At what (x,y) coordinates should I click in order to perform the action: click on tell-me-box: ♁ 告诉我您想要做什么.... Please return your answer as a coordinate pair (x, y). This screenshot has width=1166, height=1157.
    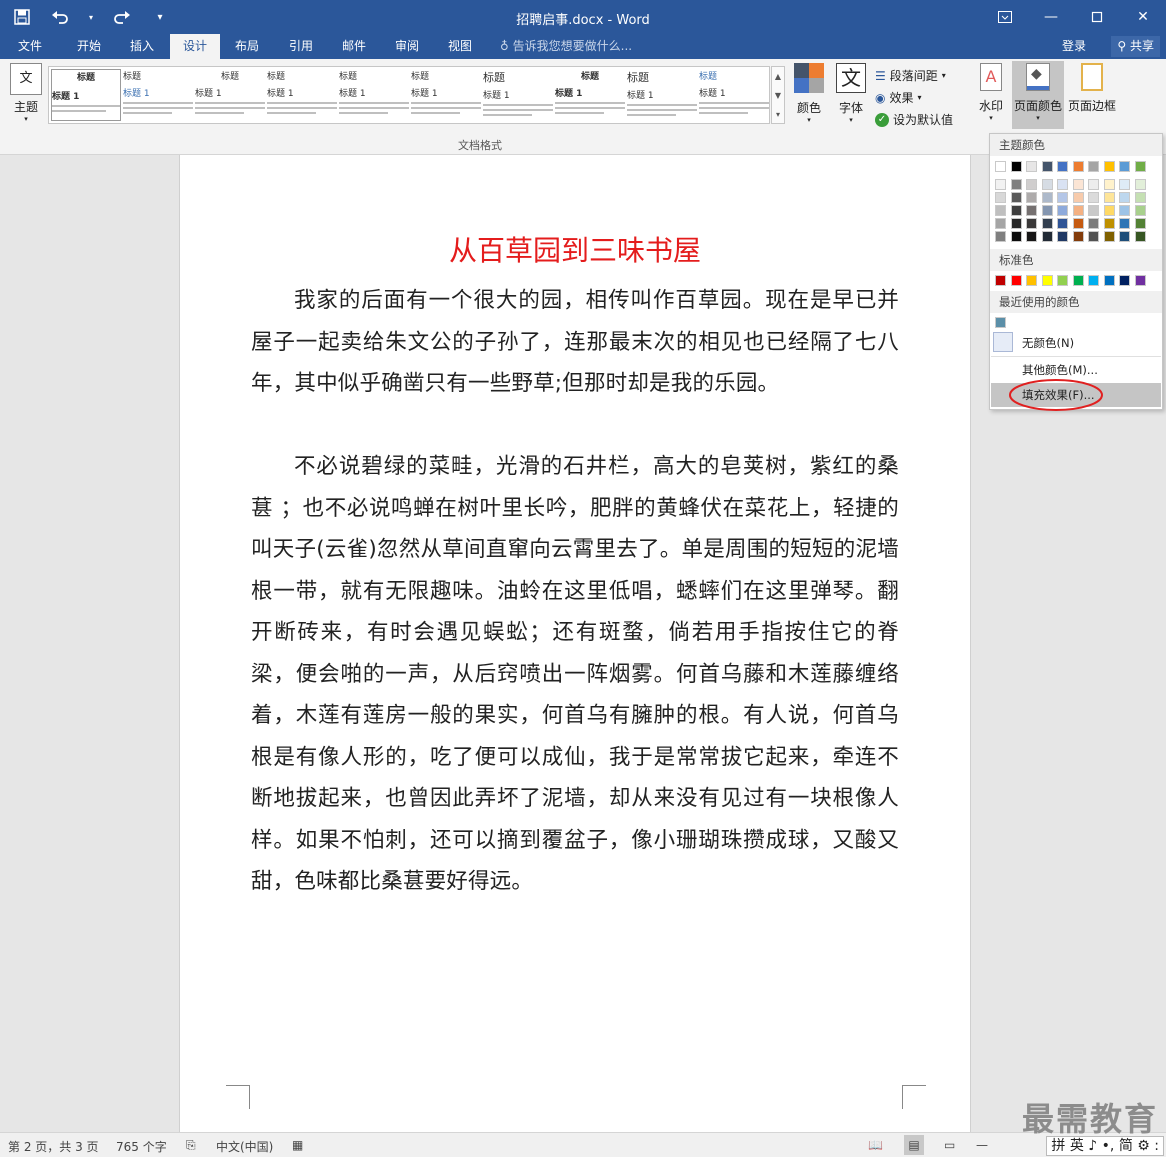
    Looking at the image, I should click on (566, 46).